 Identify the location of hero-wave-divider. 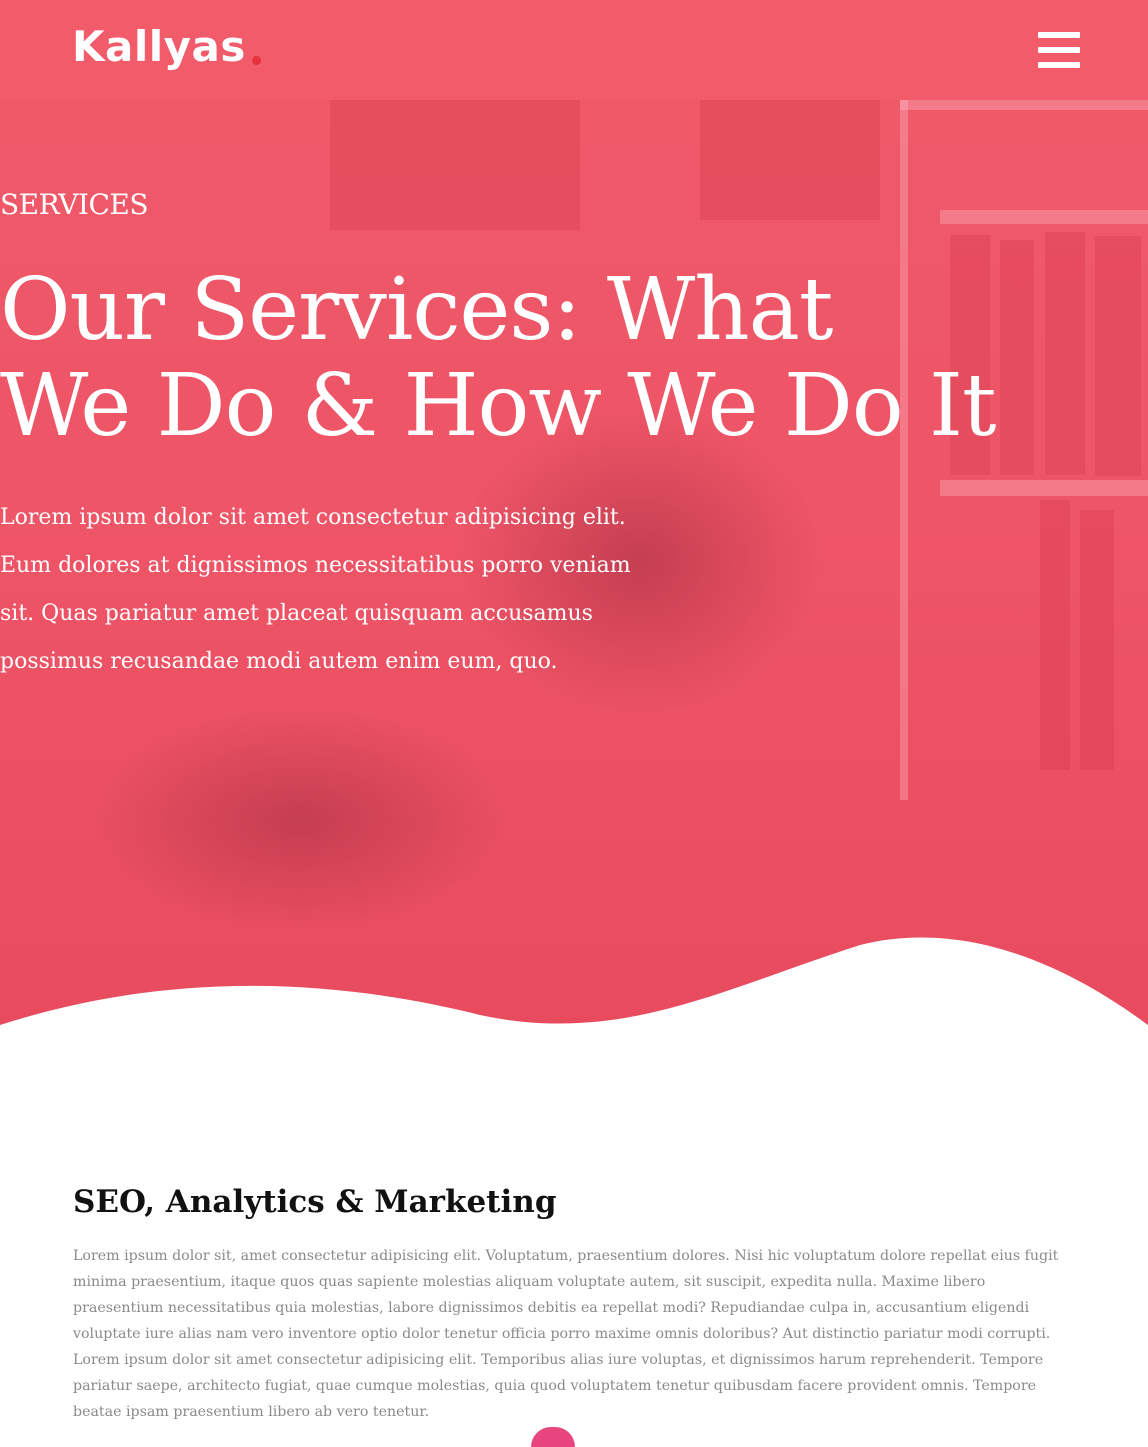
(574, 983).